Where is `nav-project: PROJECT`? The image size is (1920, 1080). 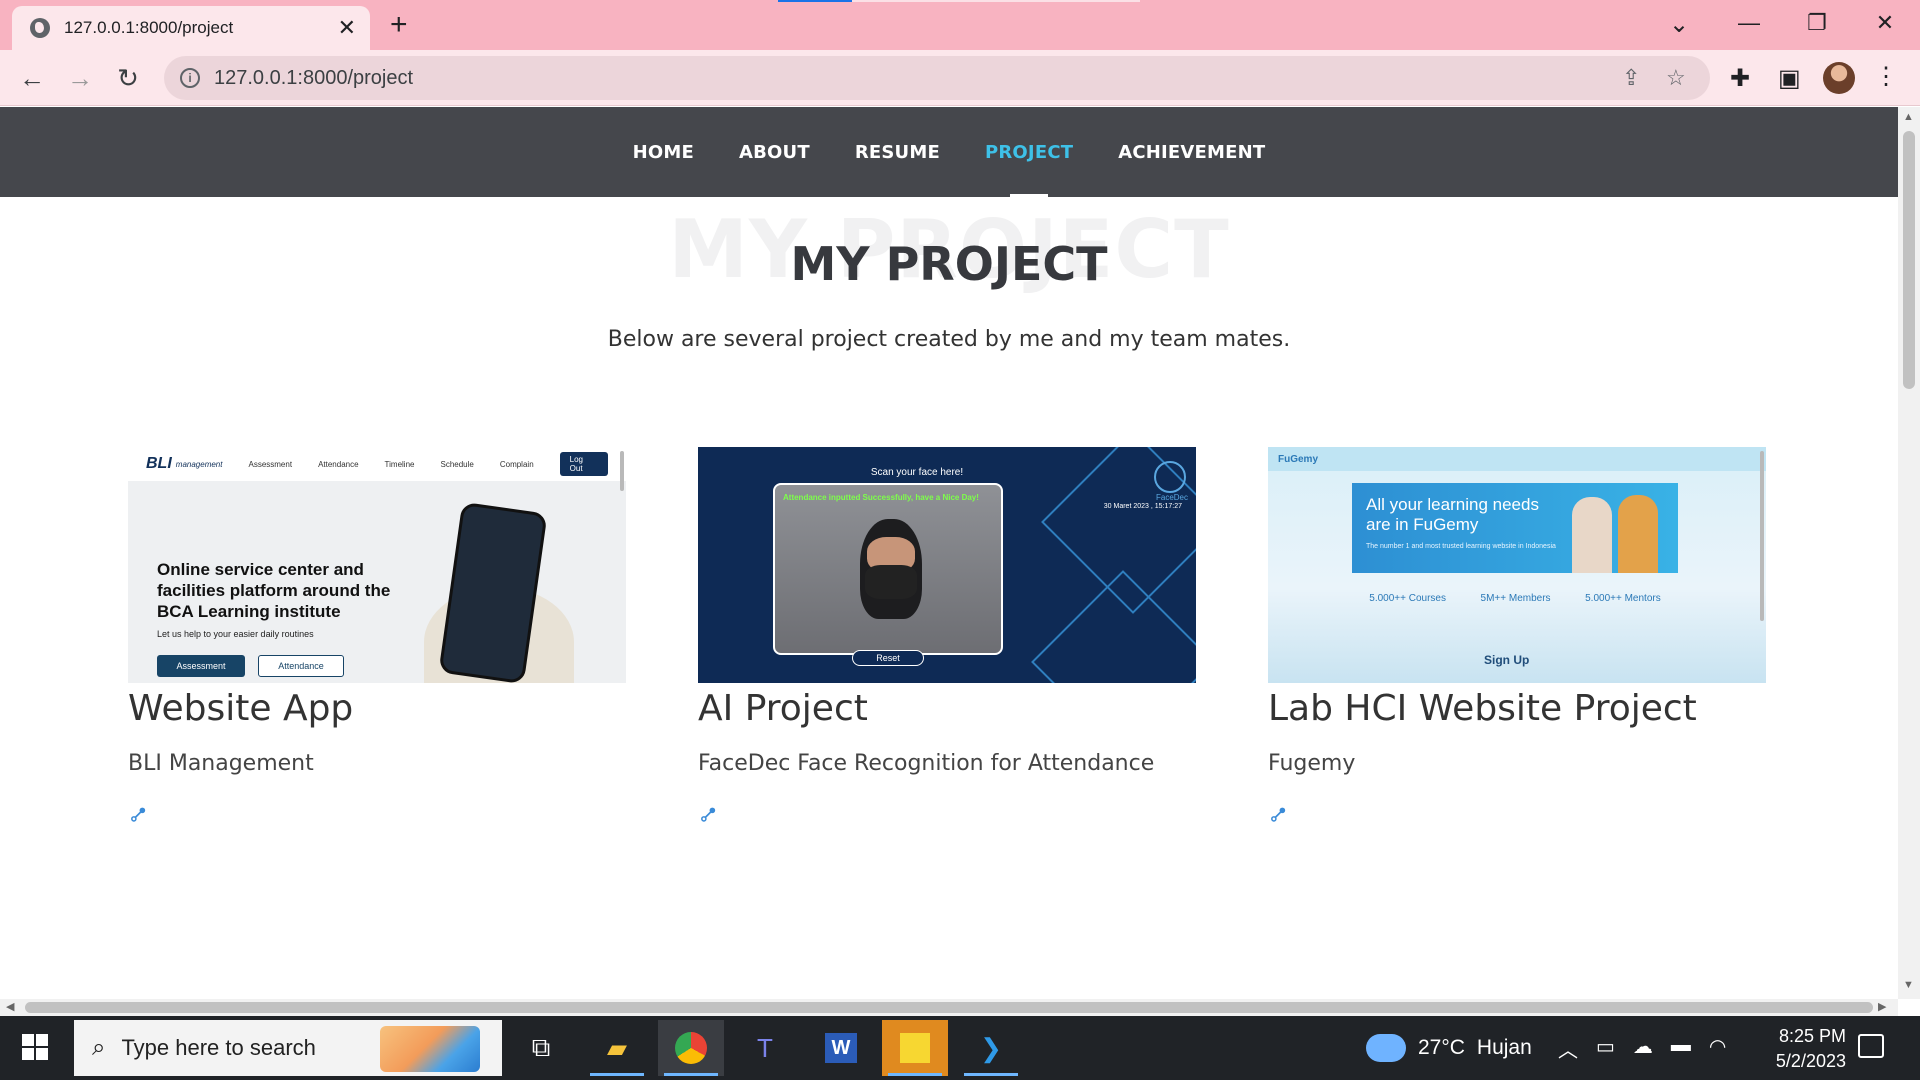 nav-project: PROJECT is located at coordinates (1029, 169).